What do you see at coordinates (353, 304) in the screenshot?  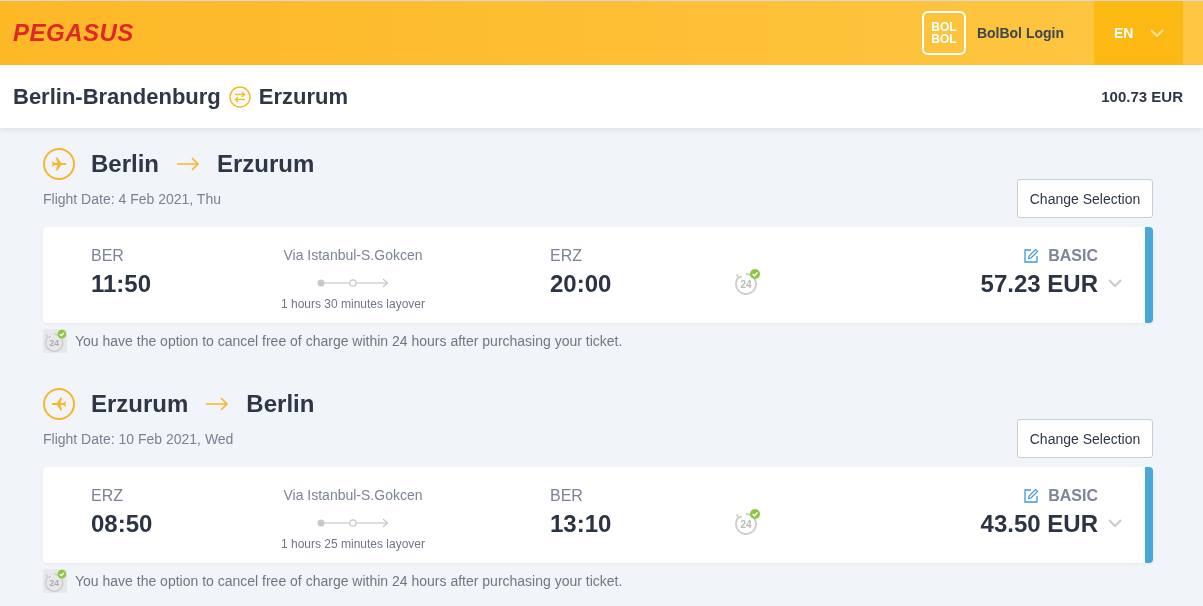 I see `layover-duration: 1 hours 30 minutes layover` at bounding box center [353, 304].